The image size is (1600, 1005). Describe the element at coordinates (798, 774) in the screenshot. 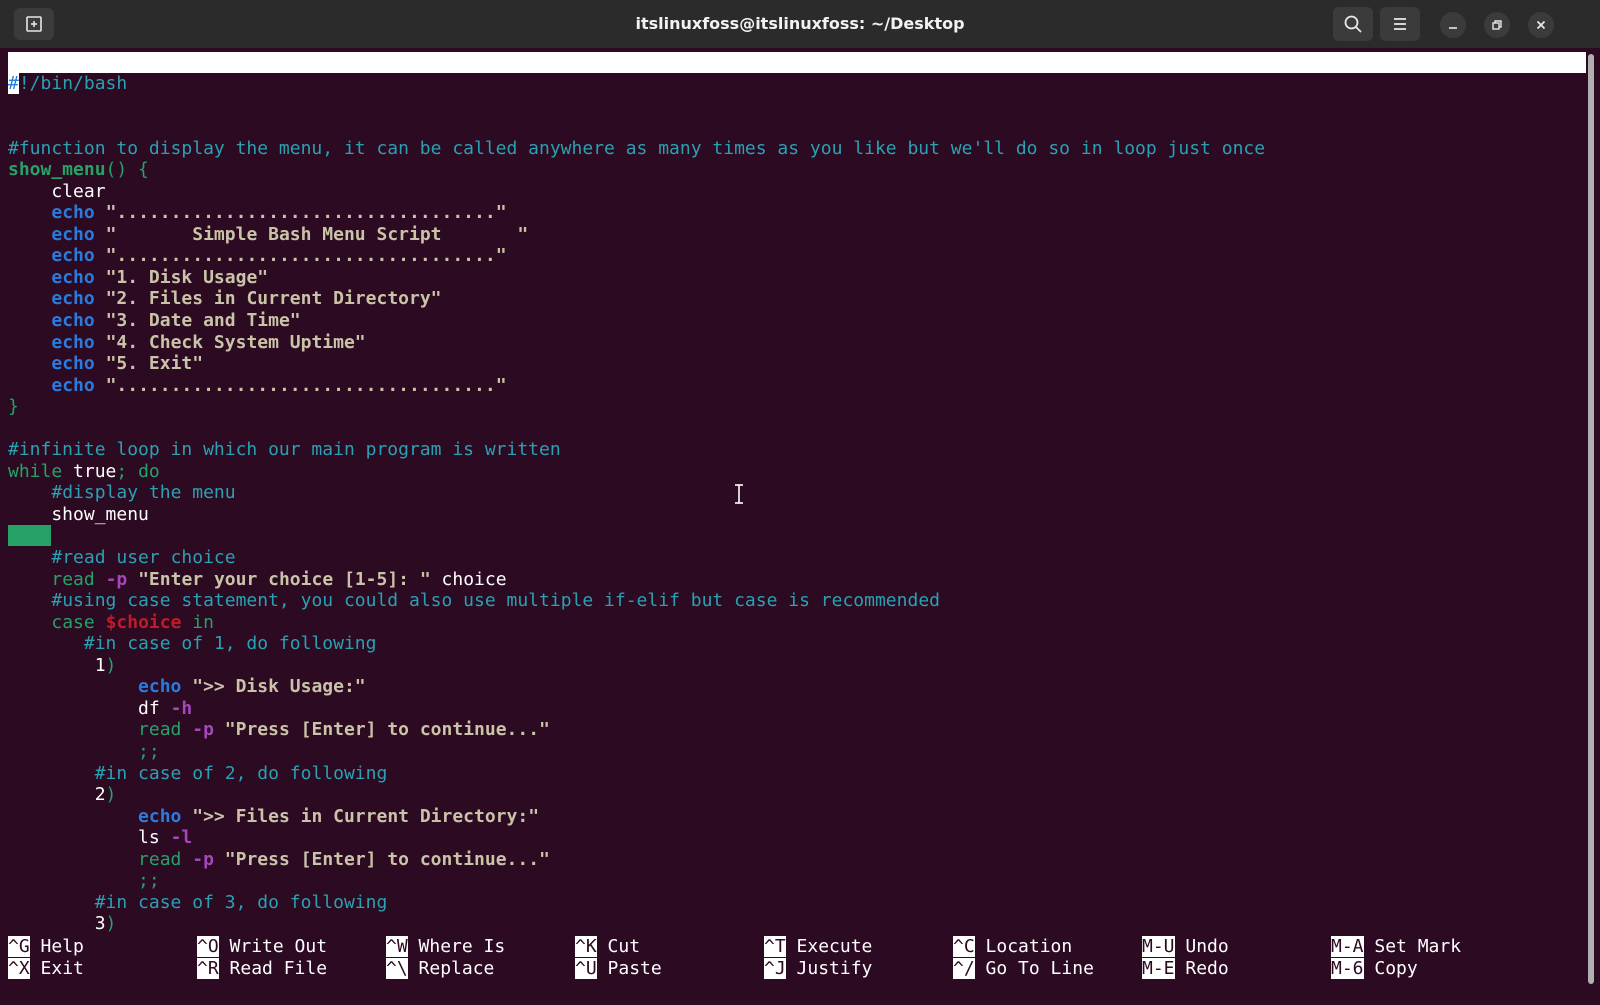

I see `code-line: #in case of 2, do following` at that location.